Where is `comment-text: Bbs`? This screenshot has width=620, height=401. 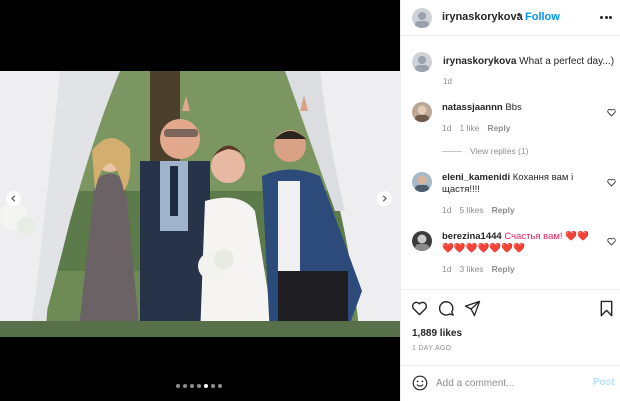 comment-text: Bbs is located at coordinates (513, 107).